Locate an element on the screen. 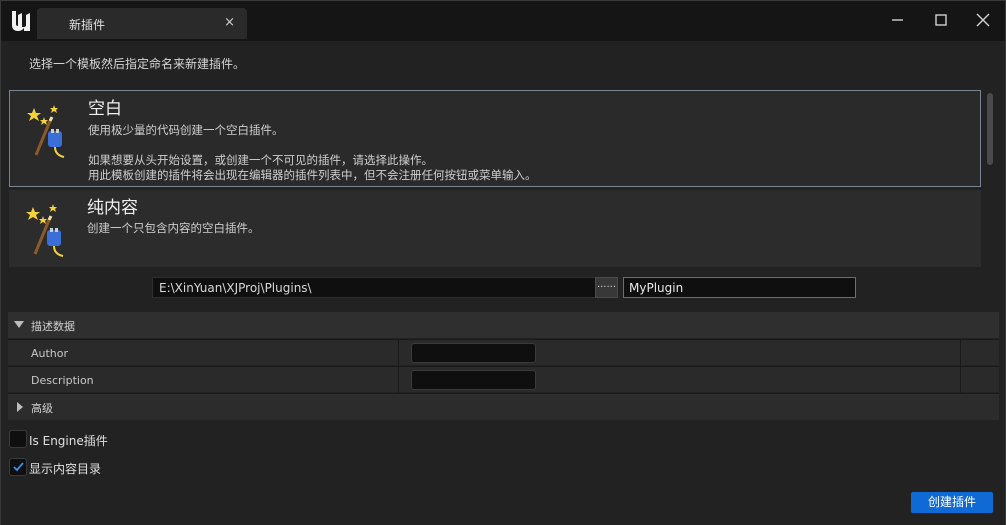  section-label: 描述数据 is located at coordinates (53, 326).